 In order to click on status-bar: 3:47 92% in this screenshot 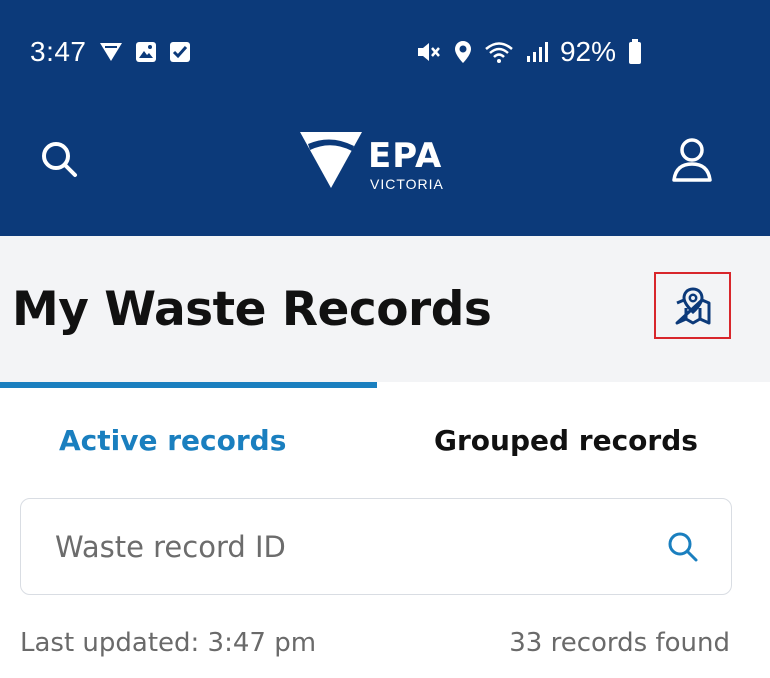, I will do `click(385, 50)`.